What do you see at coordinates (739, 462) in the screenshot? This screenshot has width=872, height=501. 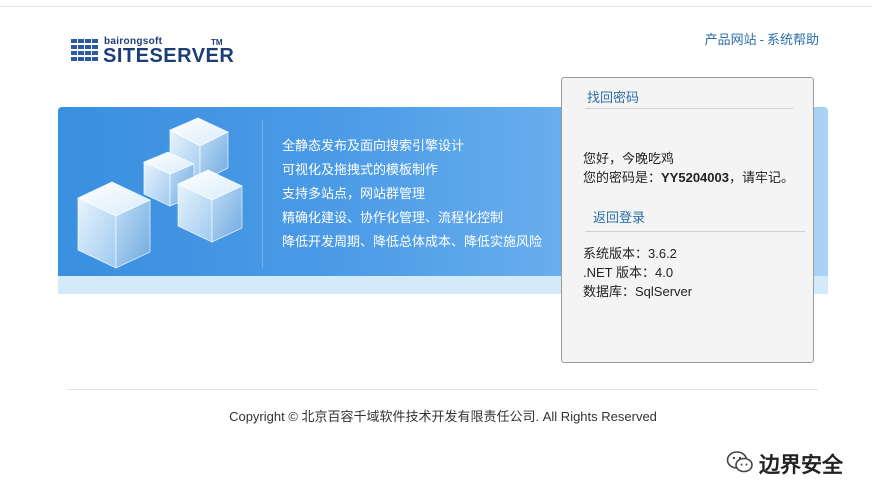 I see `wechat-icon` at bounding box center [739, 462].